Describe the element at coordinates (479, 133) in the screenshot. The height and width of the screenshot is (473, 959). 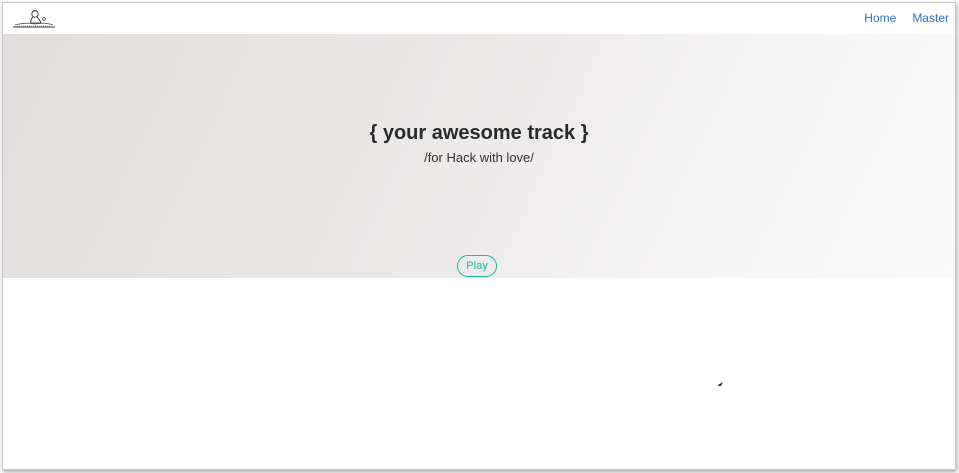
I see `hero-title: { your awesome track }` at that location.